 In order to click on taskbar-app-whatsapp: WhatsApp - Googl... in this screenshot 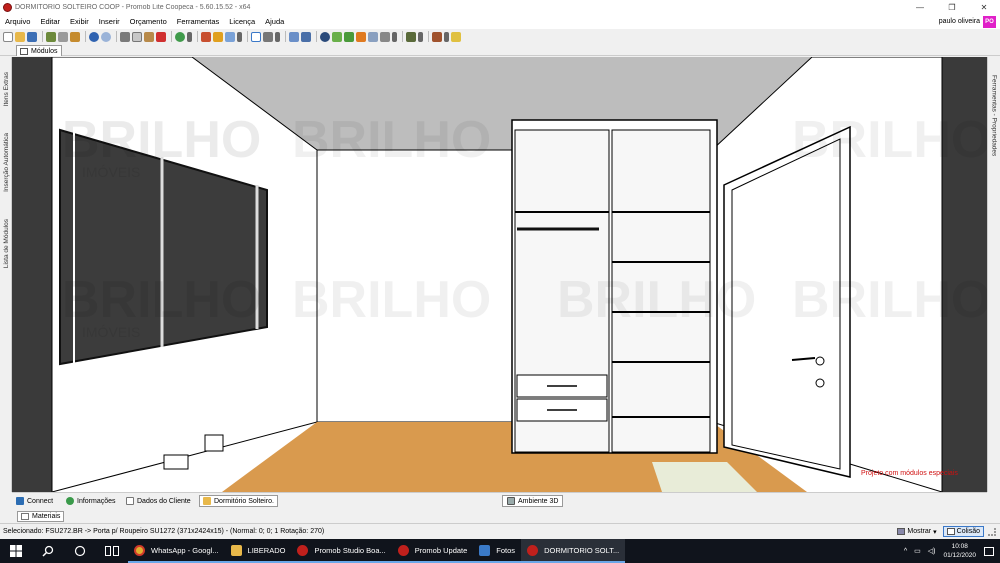, I will do `click(176, 551)`.